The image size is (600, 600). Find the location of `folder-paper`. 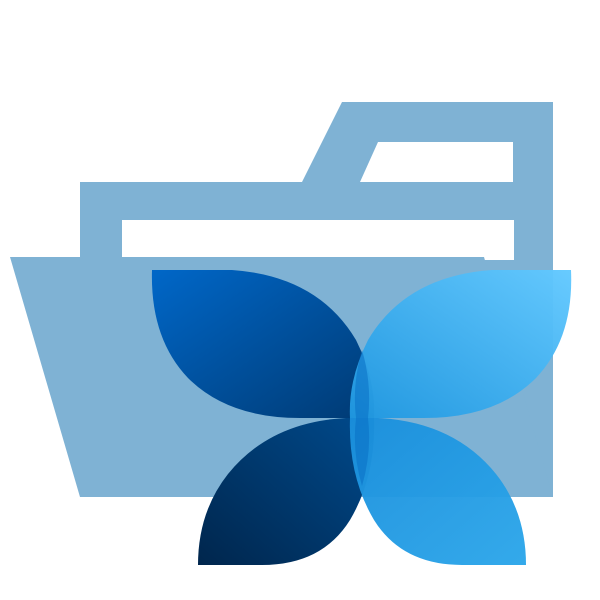

folder-paper is located at coordinates (318, 240).